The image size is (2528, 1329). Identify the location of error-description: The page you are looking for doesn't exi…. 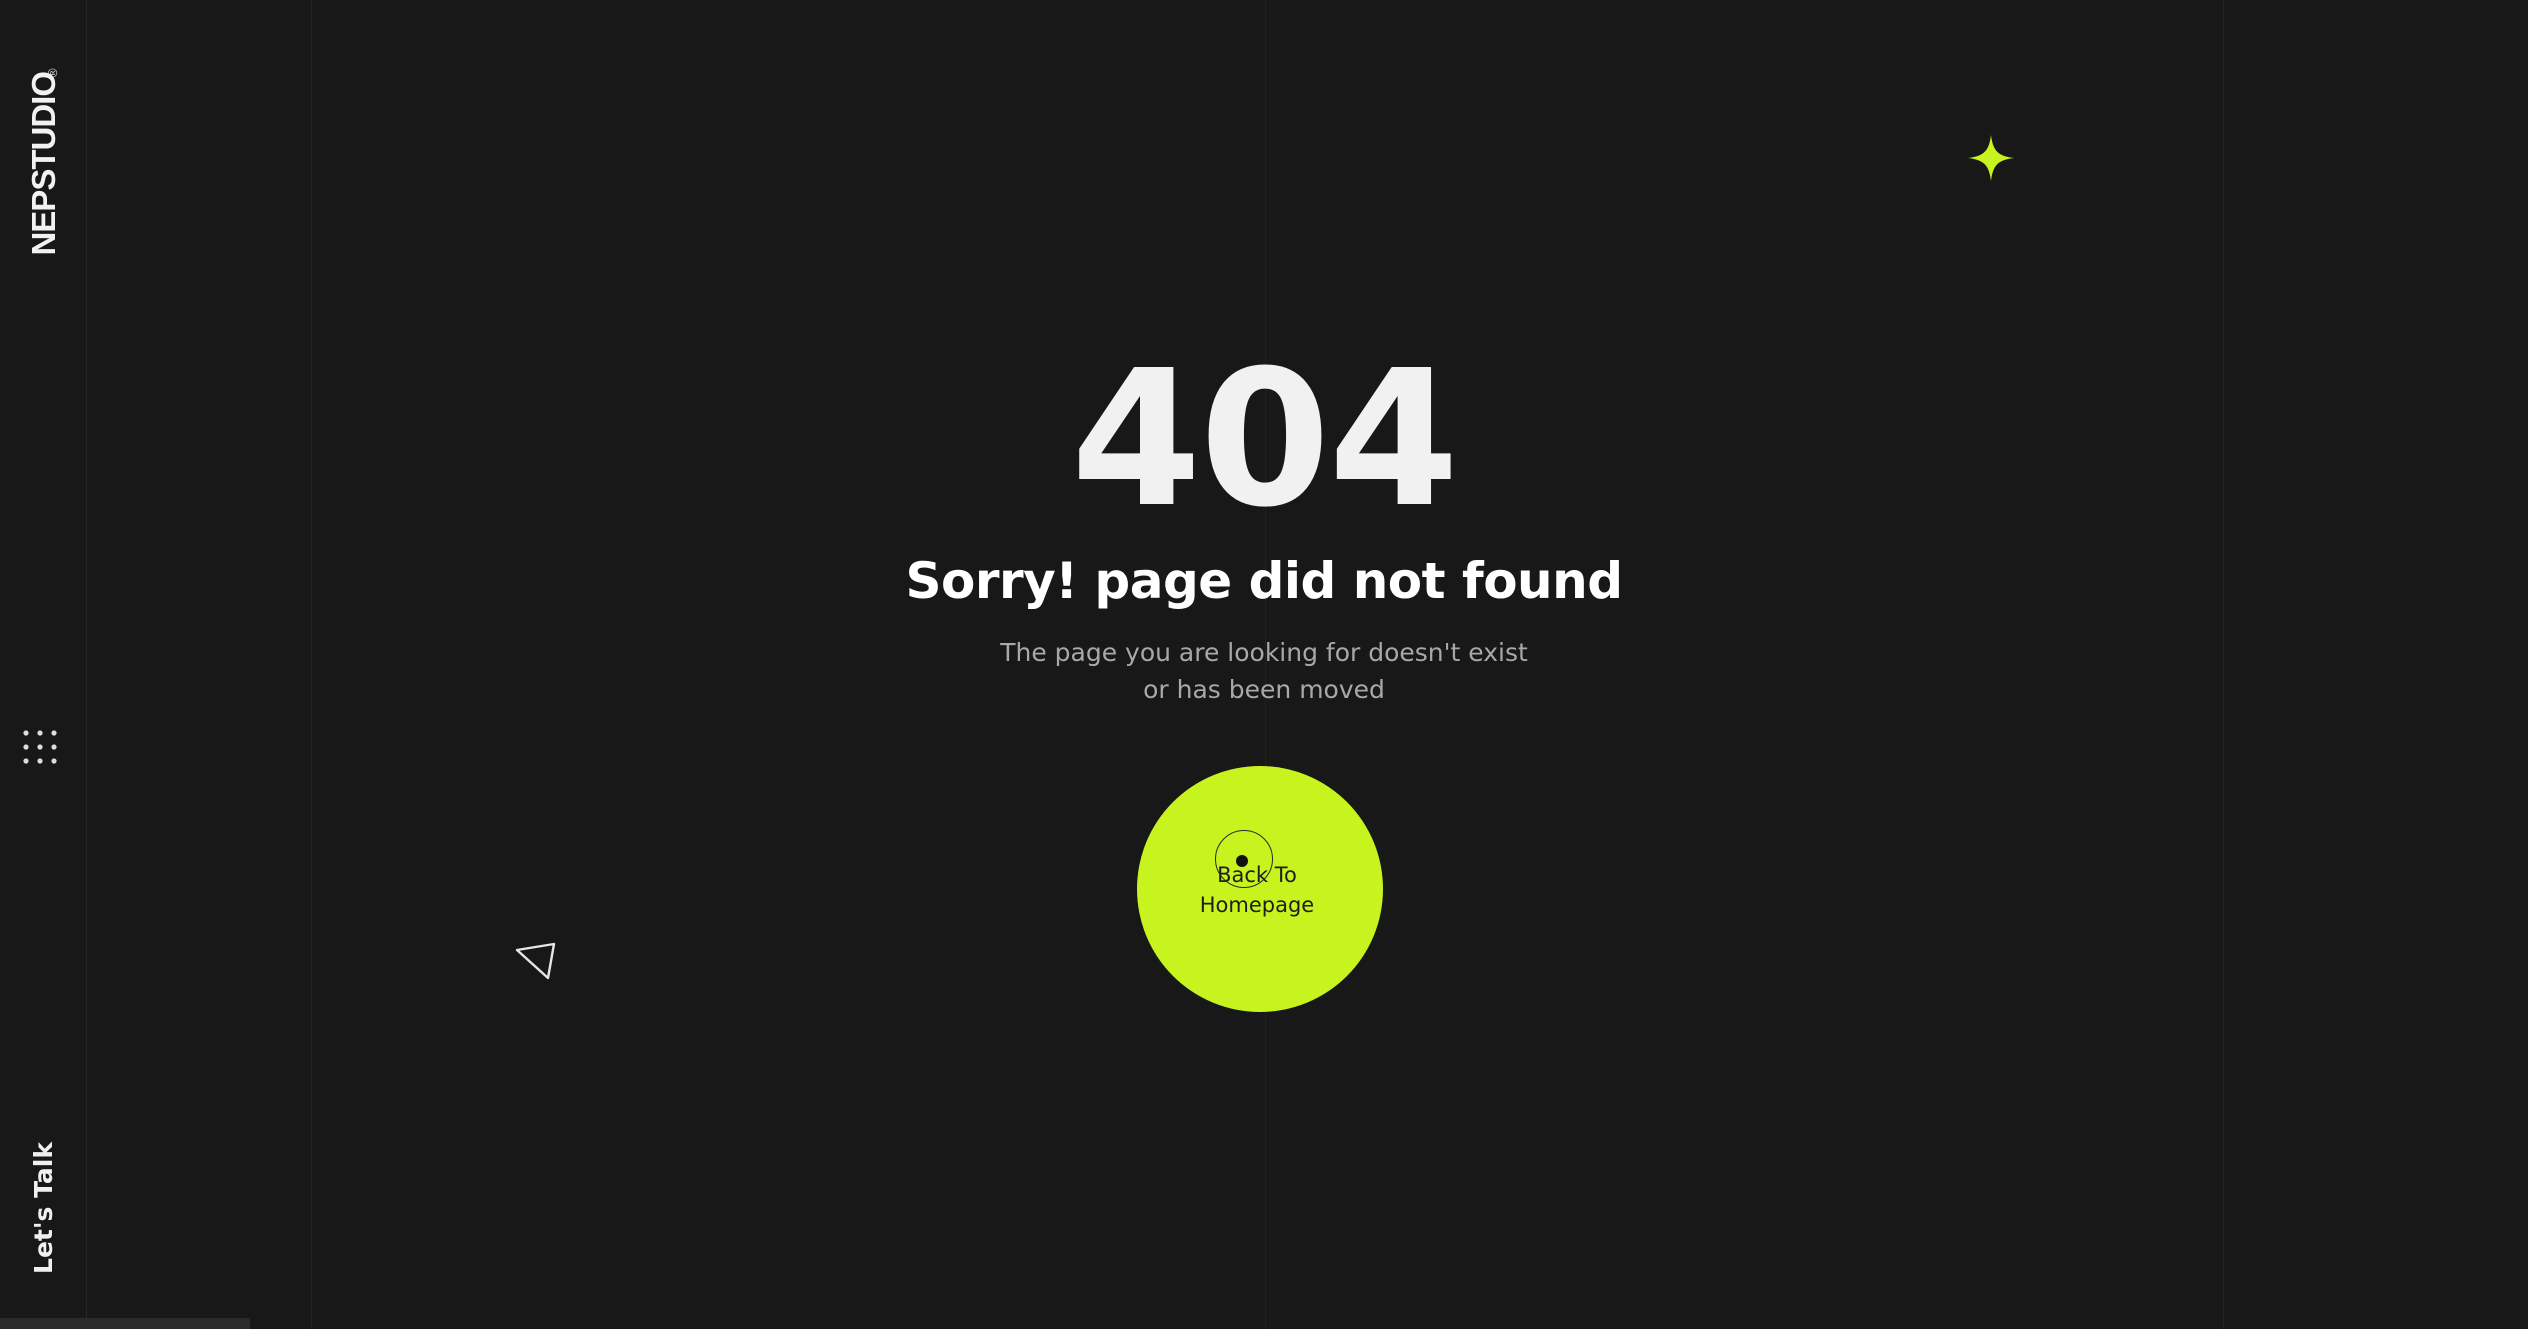
(1264, 671).